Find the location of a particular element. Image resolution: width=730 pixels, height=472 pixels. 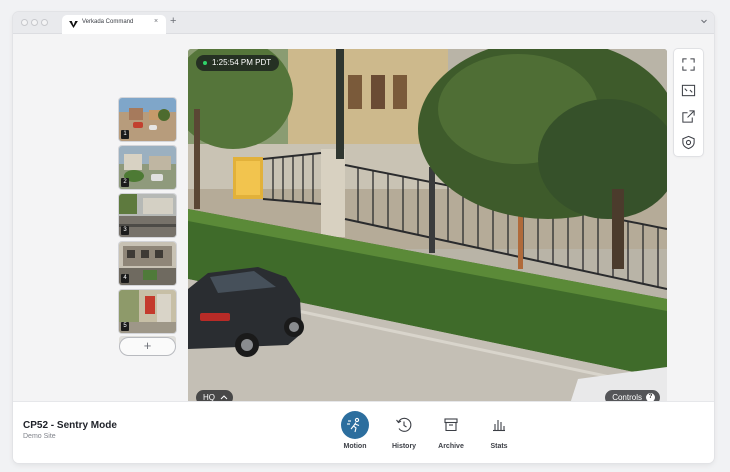

privacy-mask-icon is located at coordinates (688, 142).